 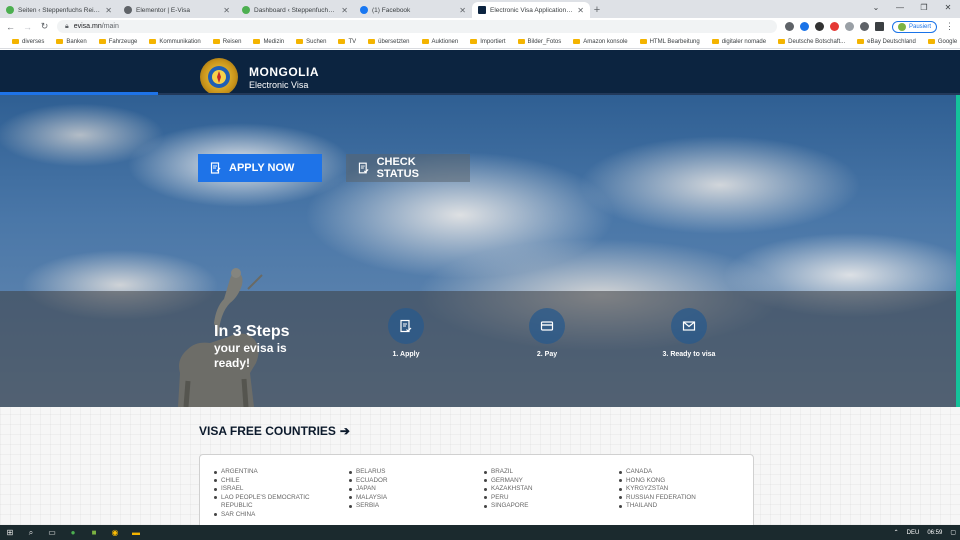 What do you see at coordinates (59, 10) in the screenshot?
I see `browser-tab: Seiten ‹ Steppenfuchs Reisen — ✕` at bounding box center [59, 10].